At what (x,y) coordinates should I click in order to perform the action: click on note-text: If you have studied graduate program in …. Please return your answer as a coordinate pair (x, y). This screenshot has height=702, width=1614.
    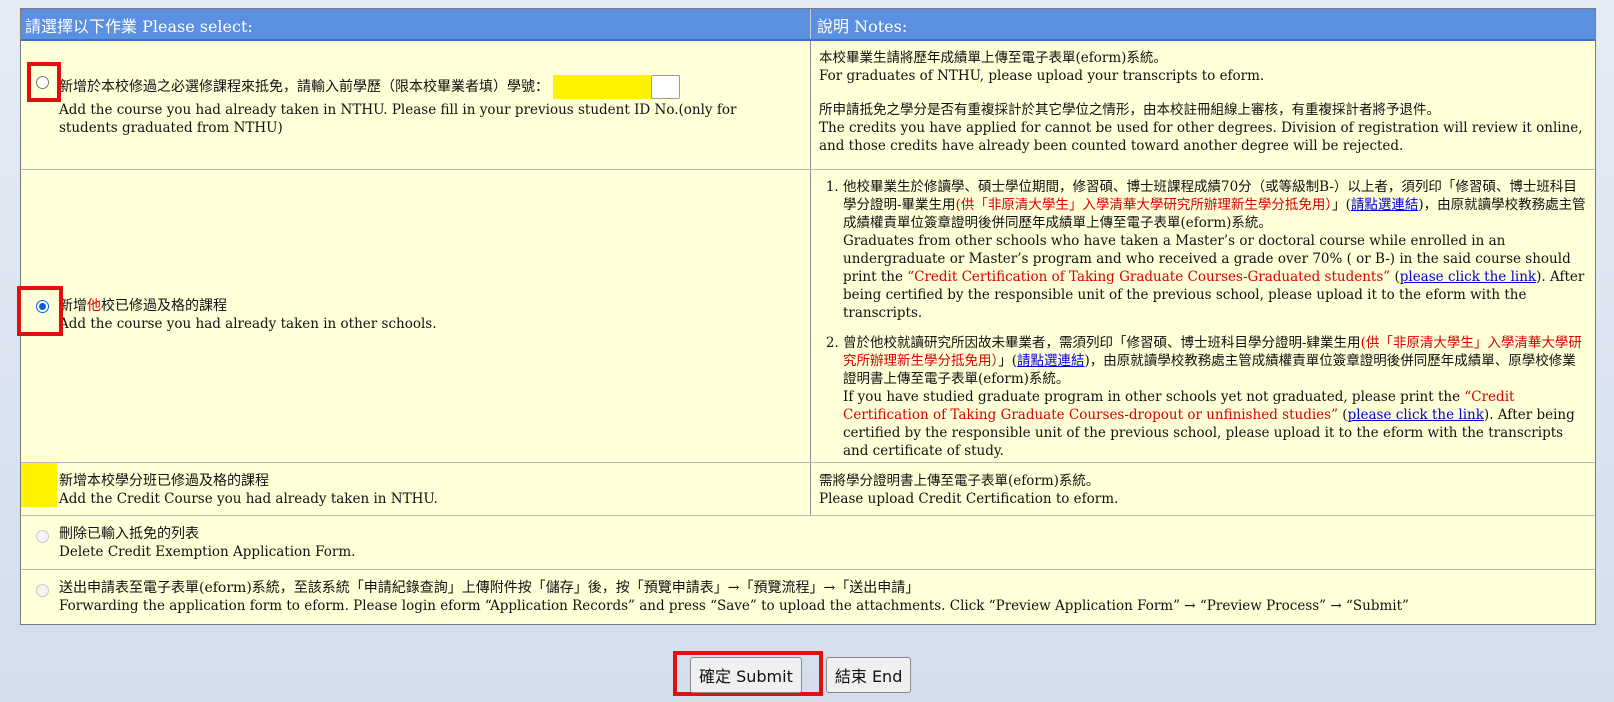
    Looking at the image, I should click on (1152, 397).